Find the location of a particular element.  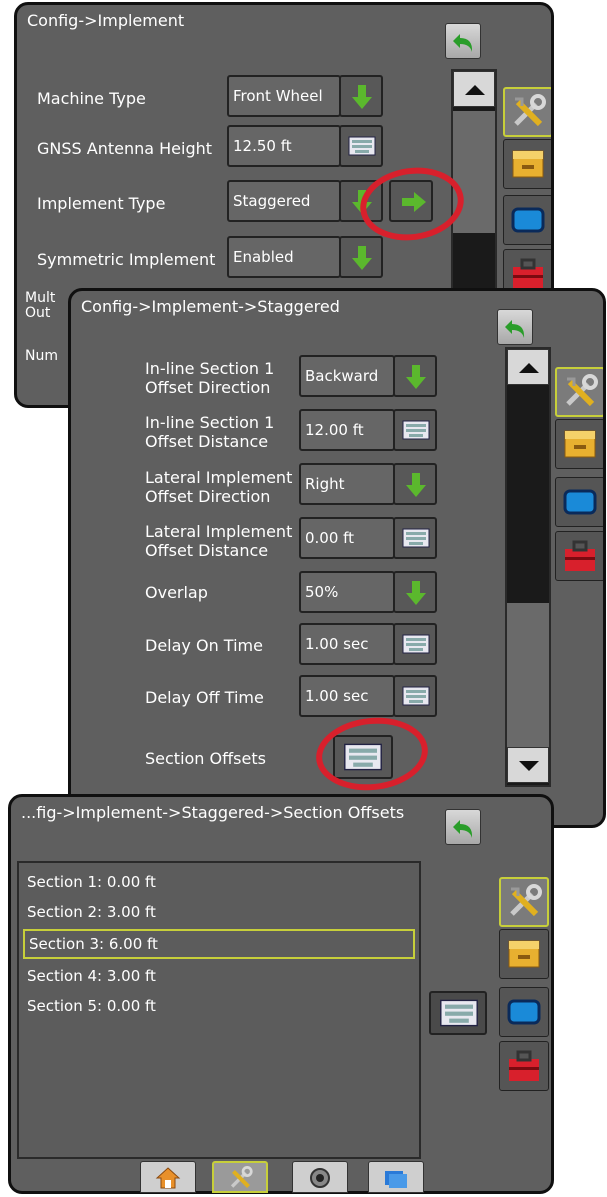

scrollbar-thumb is located at coordinates (528, 677).